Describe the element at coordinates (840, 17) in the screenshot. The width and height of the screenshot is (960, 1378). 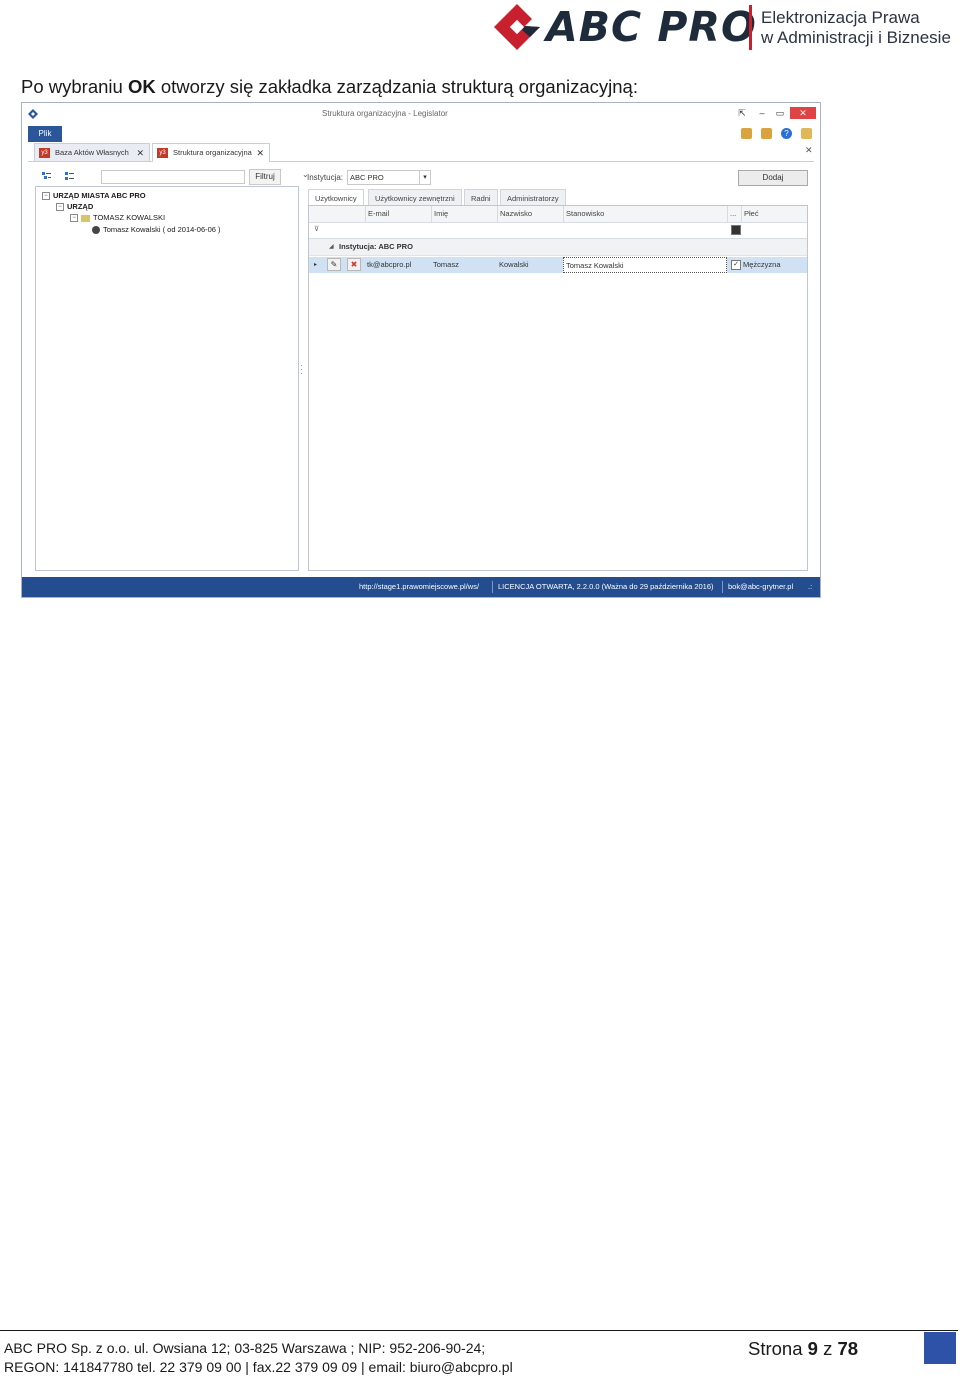
I see `tagline-line1: Elektronizacja Prawa` at that location.